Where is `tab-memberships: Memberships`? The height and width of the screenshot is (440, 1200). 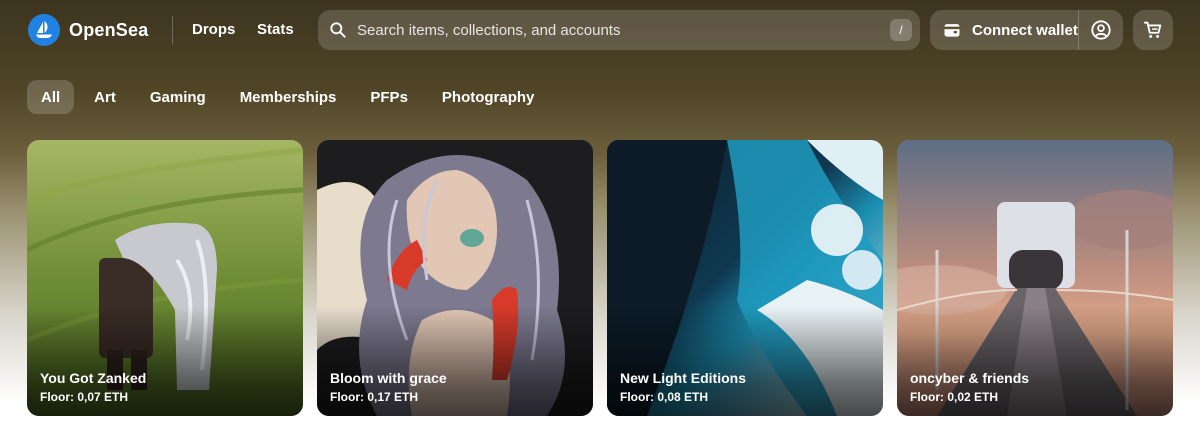 tab-memberships: Memberships is located at coordinates (288, 97).